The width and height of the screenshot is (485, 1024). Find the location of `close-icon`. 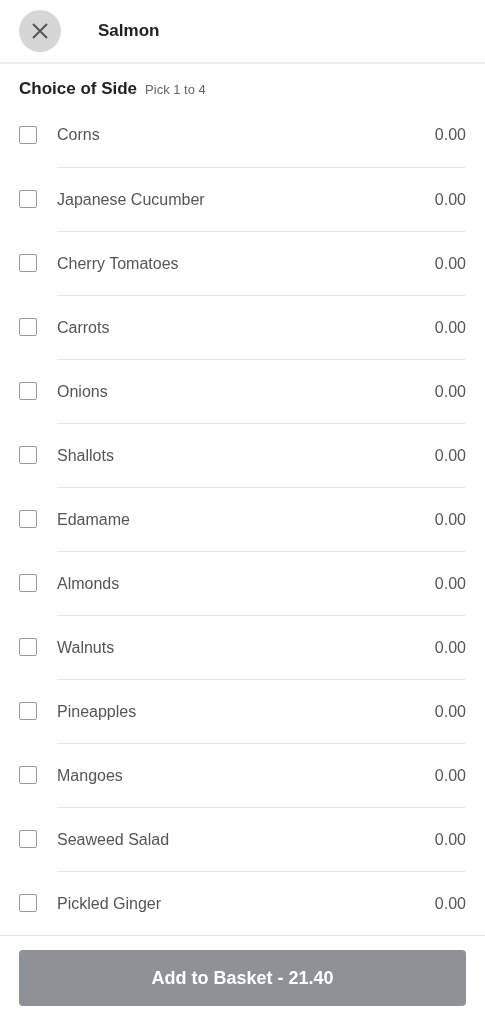

close-icon is located at coordinates (40, 31).